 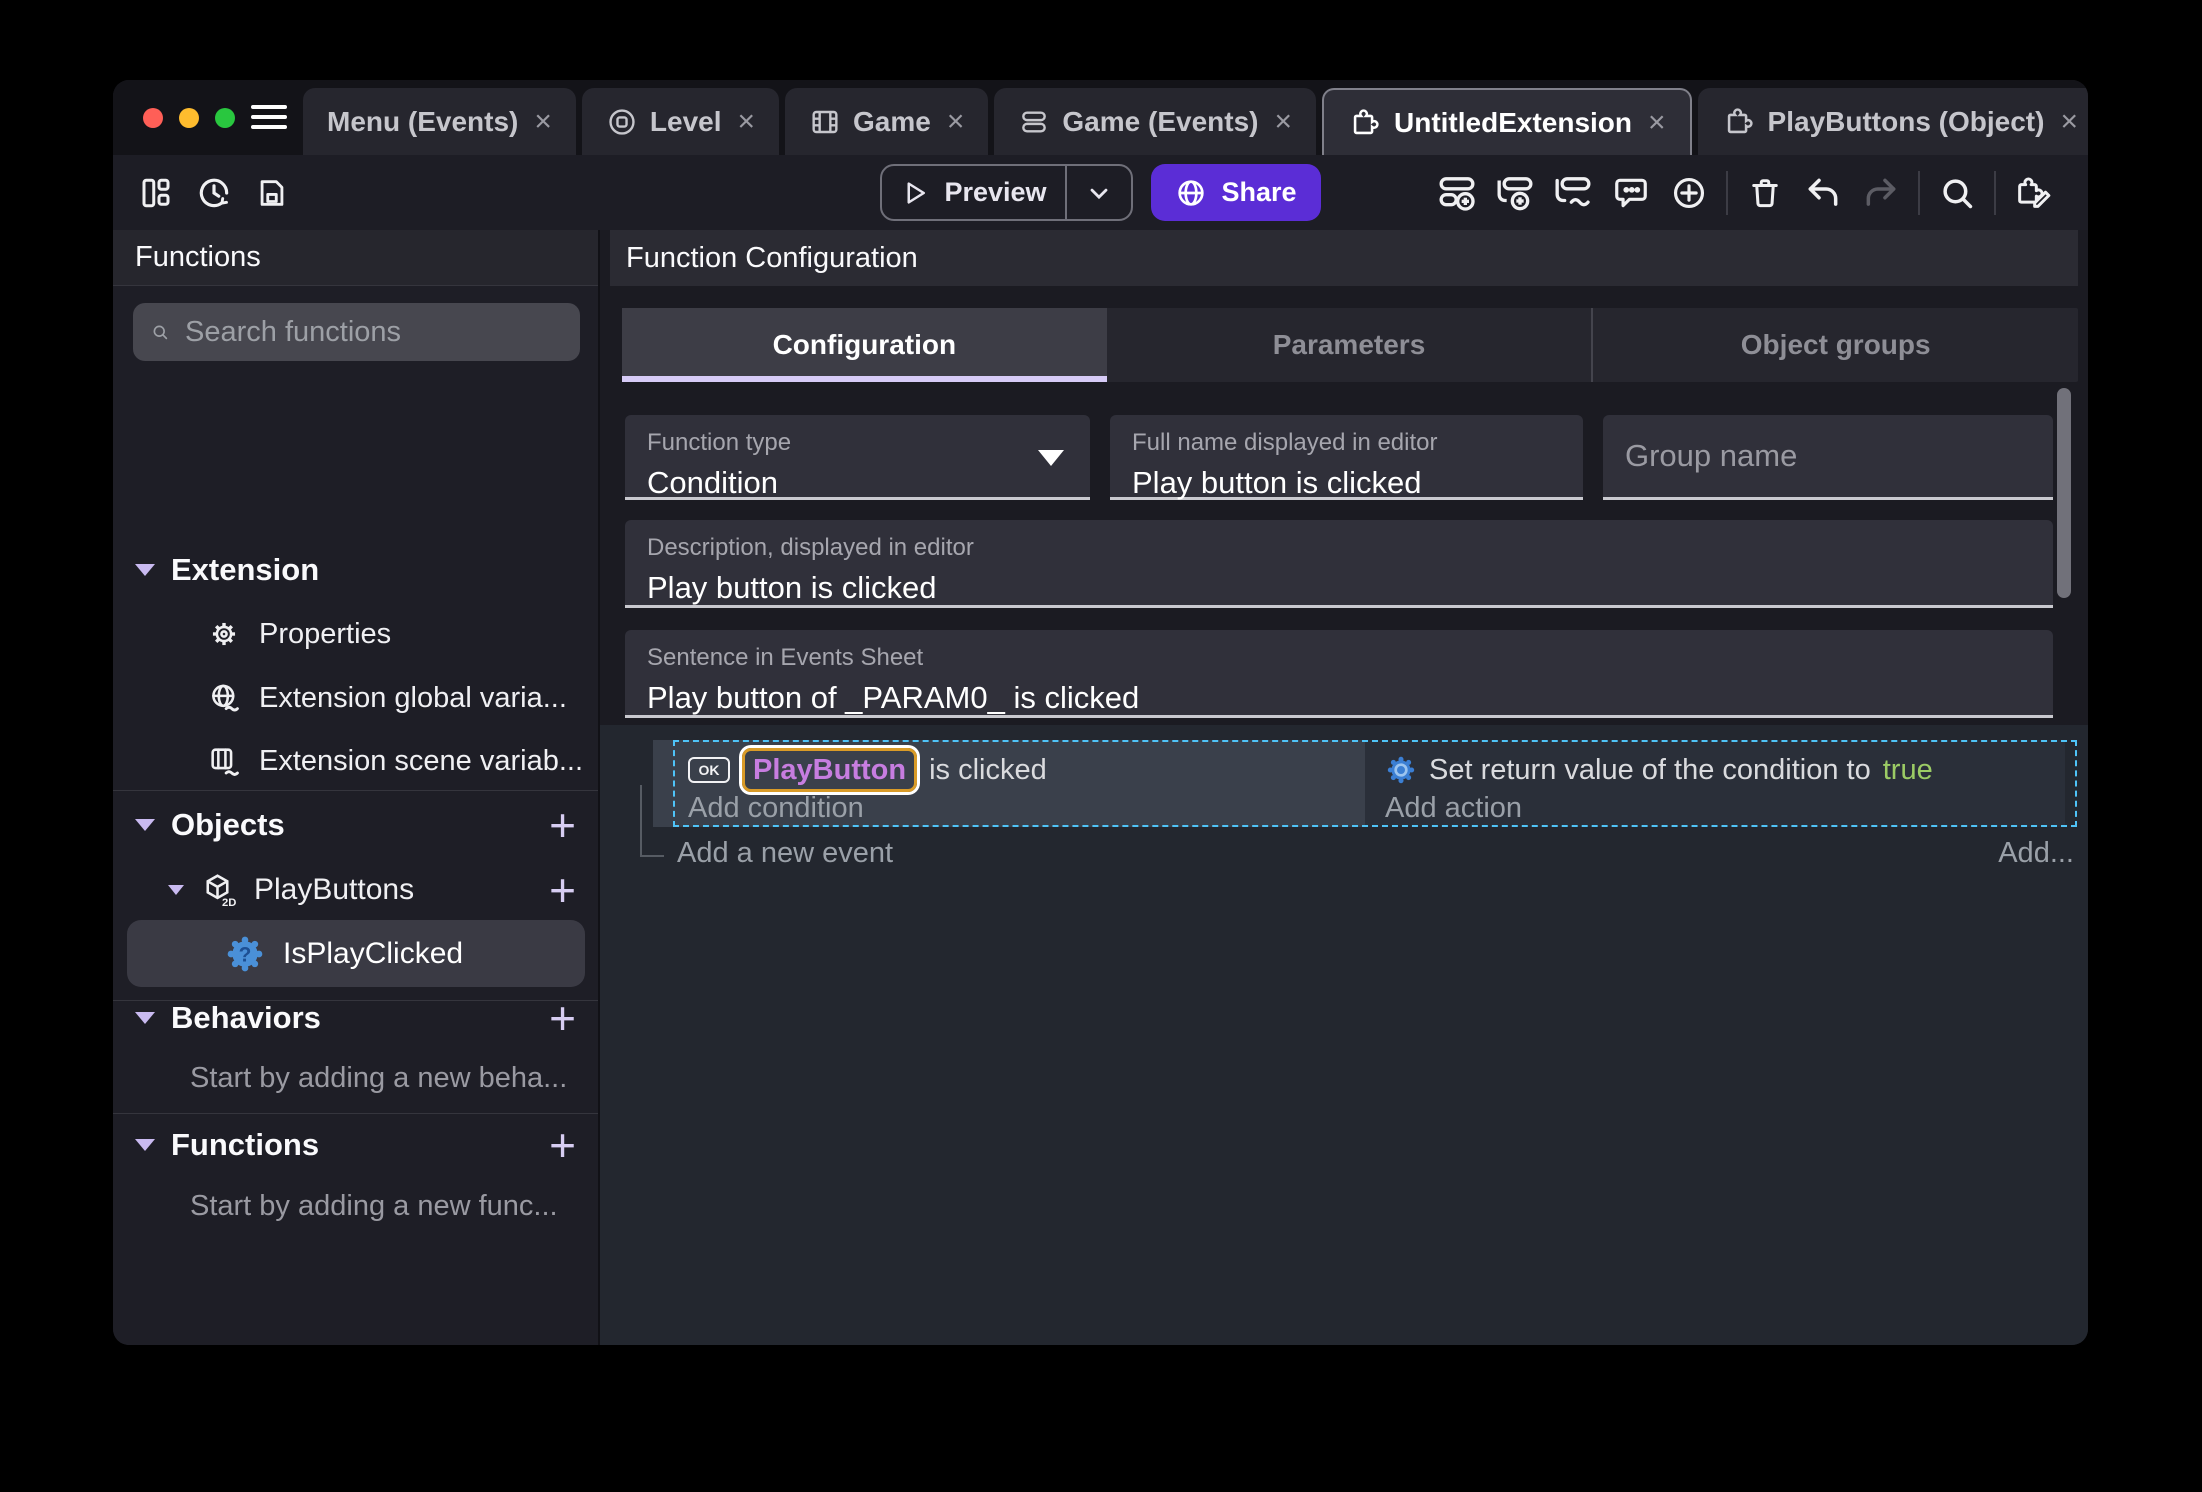 I want to click on version-history-button, so click(x=214, y=193).